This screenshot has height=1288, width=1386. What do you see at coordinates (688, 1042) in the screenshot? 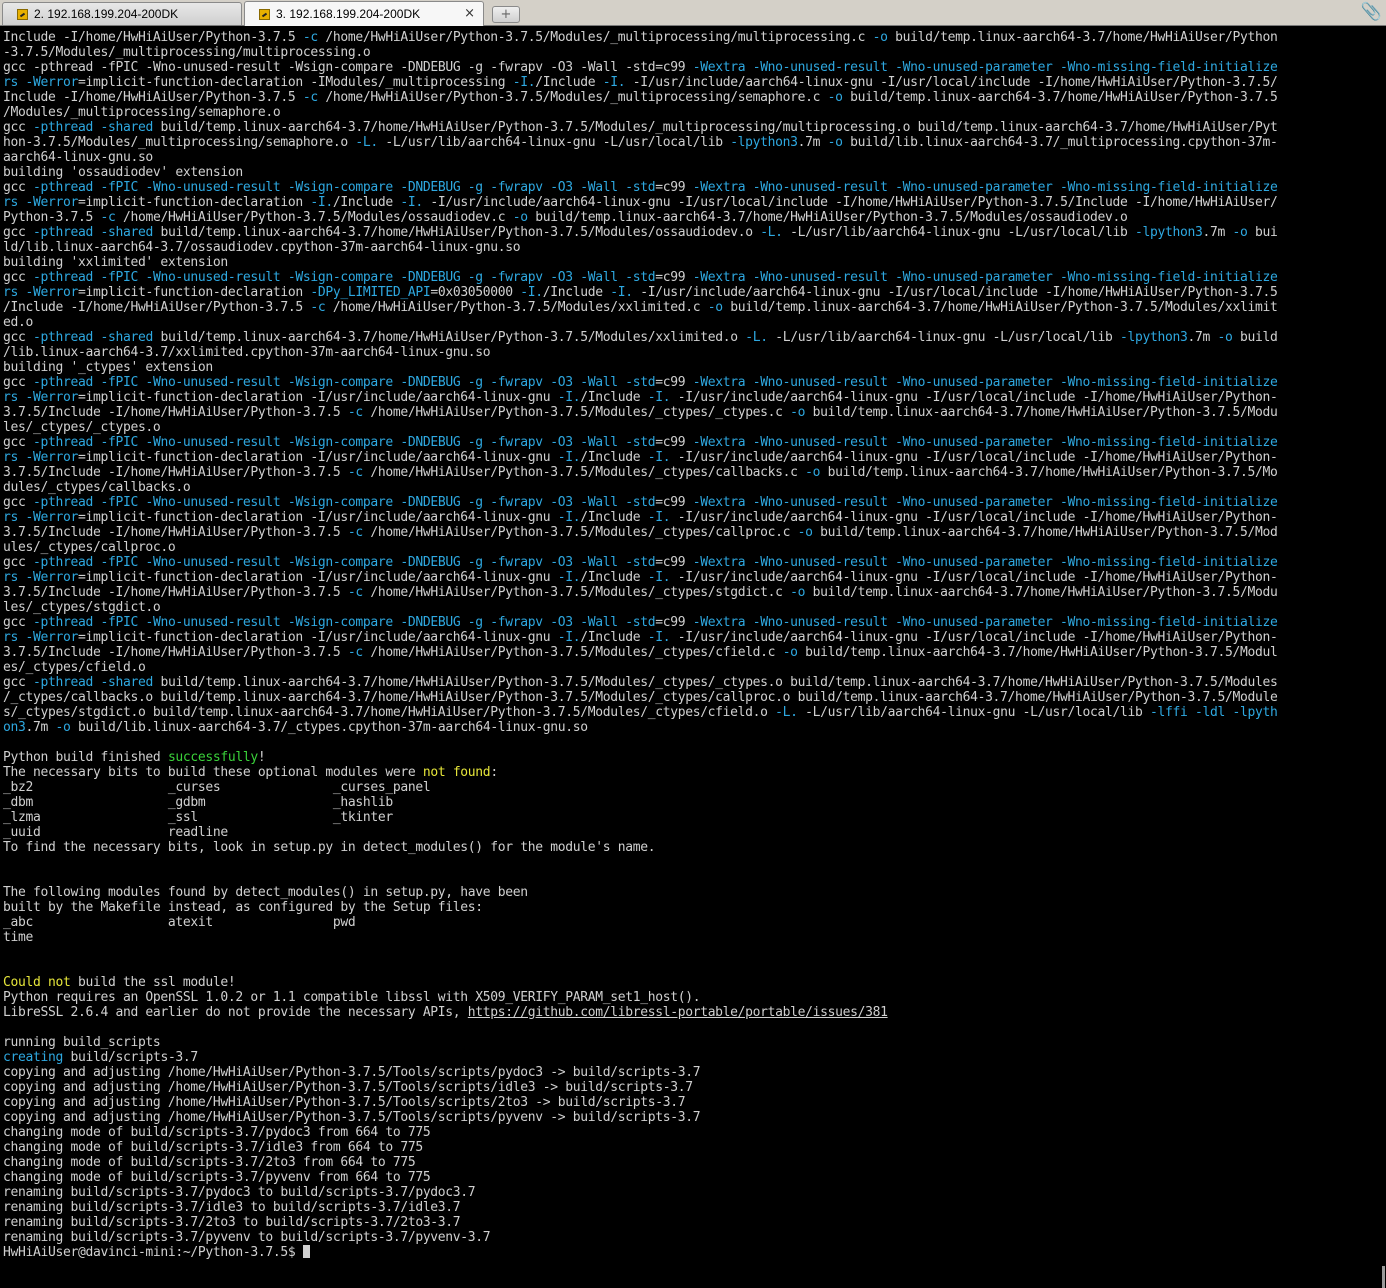
I see `terminal-line: running build_scripts` at bounding box center [688, 1042].